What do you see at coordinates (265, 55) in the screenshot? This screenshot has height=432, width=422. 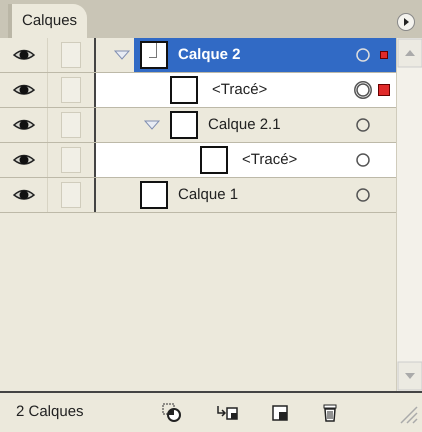 I see `layer-row: Calque 2` at bounding box center [265, 55].